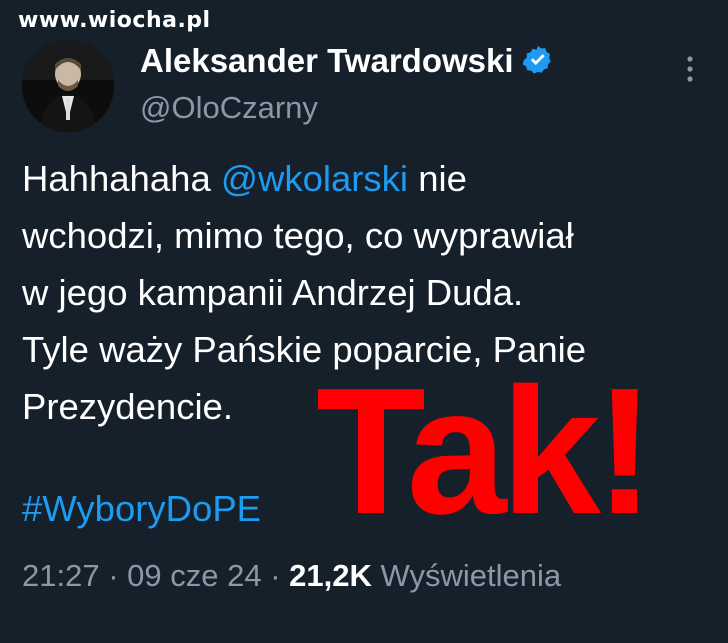 This screenshot has height=643, width=728. What do you see at coordinates (114, 20) in the screenshot?
I see `watermark: www.wiocha.pl` at bounding box center [114, 20].